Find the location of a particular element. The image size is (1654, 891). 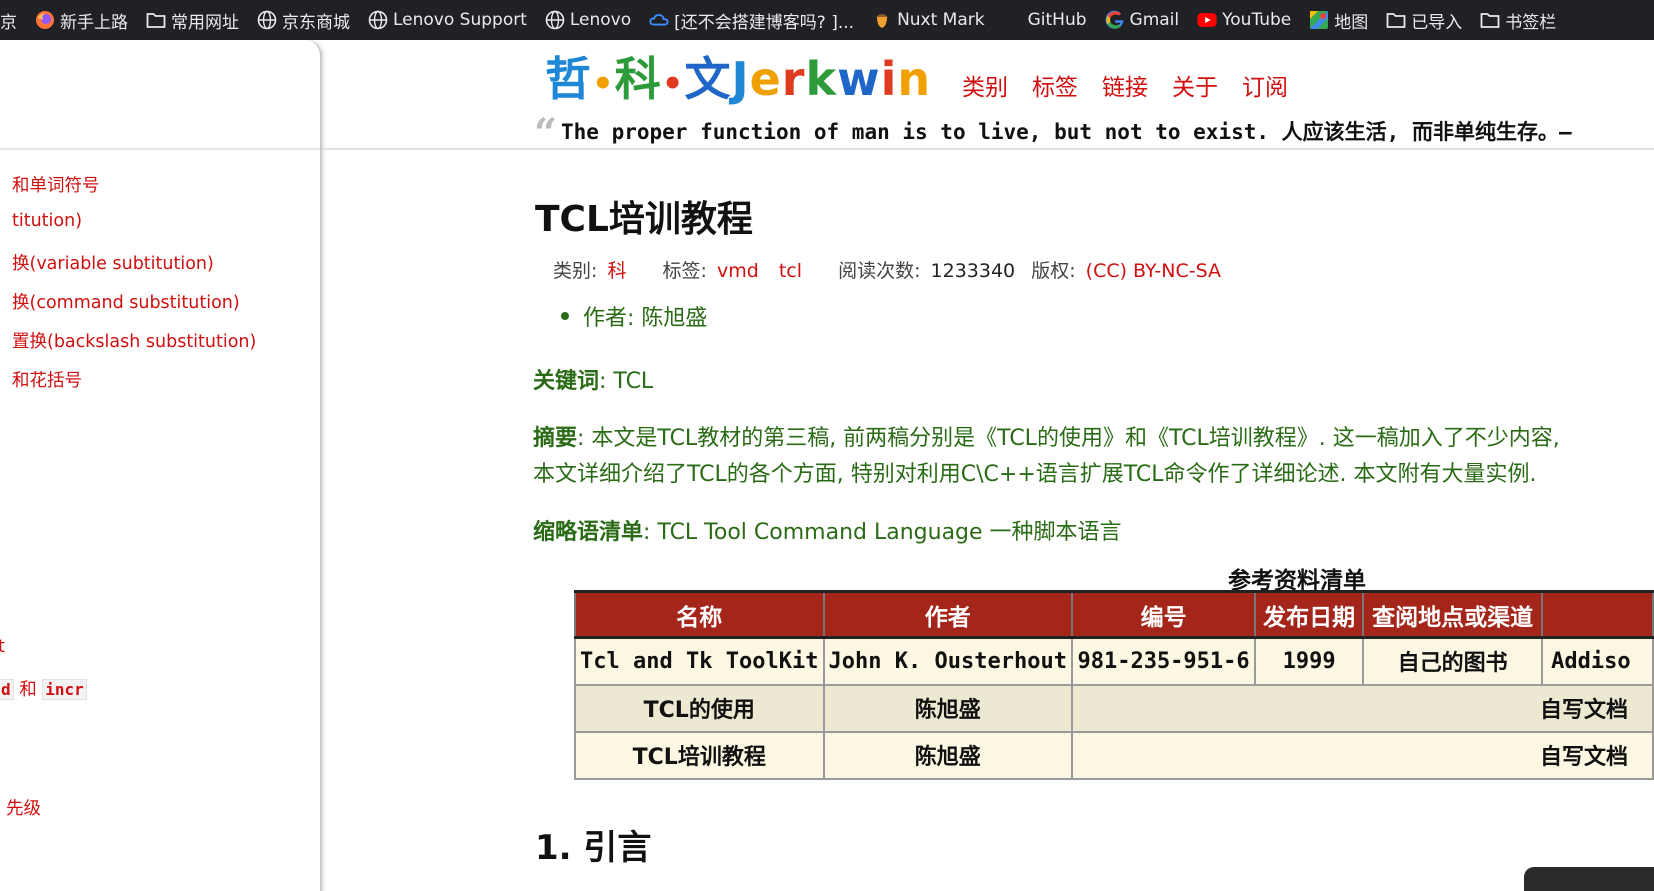

bookmark-label: 常用网址 is located at coordinates (205, 22).